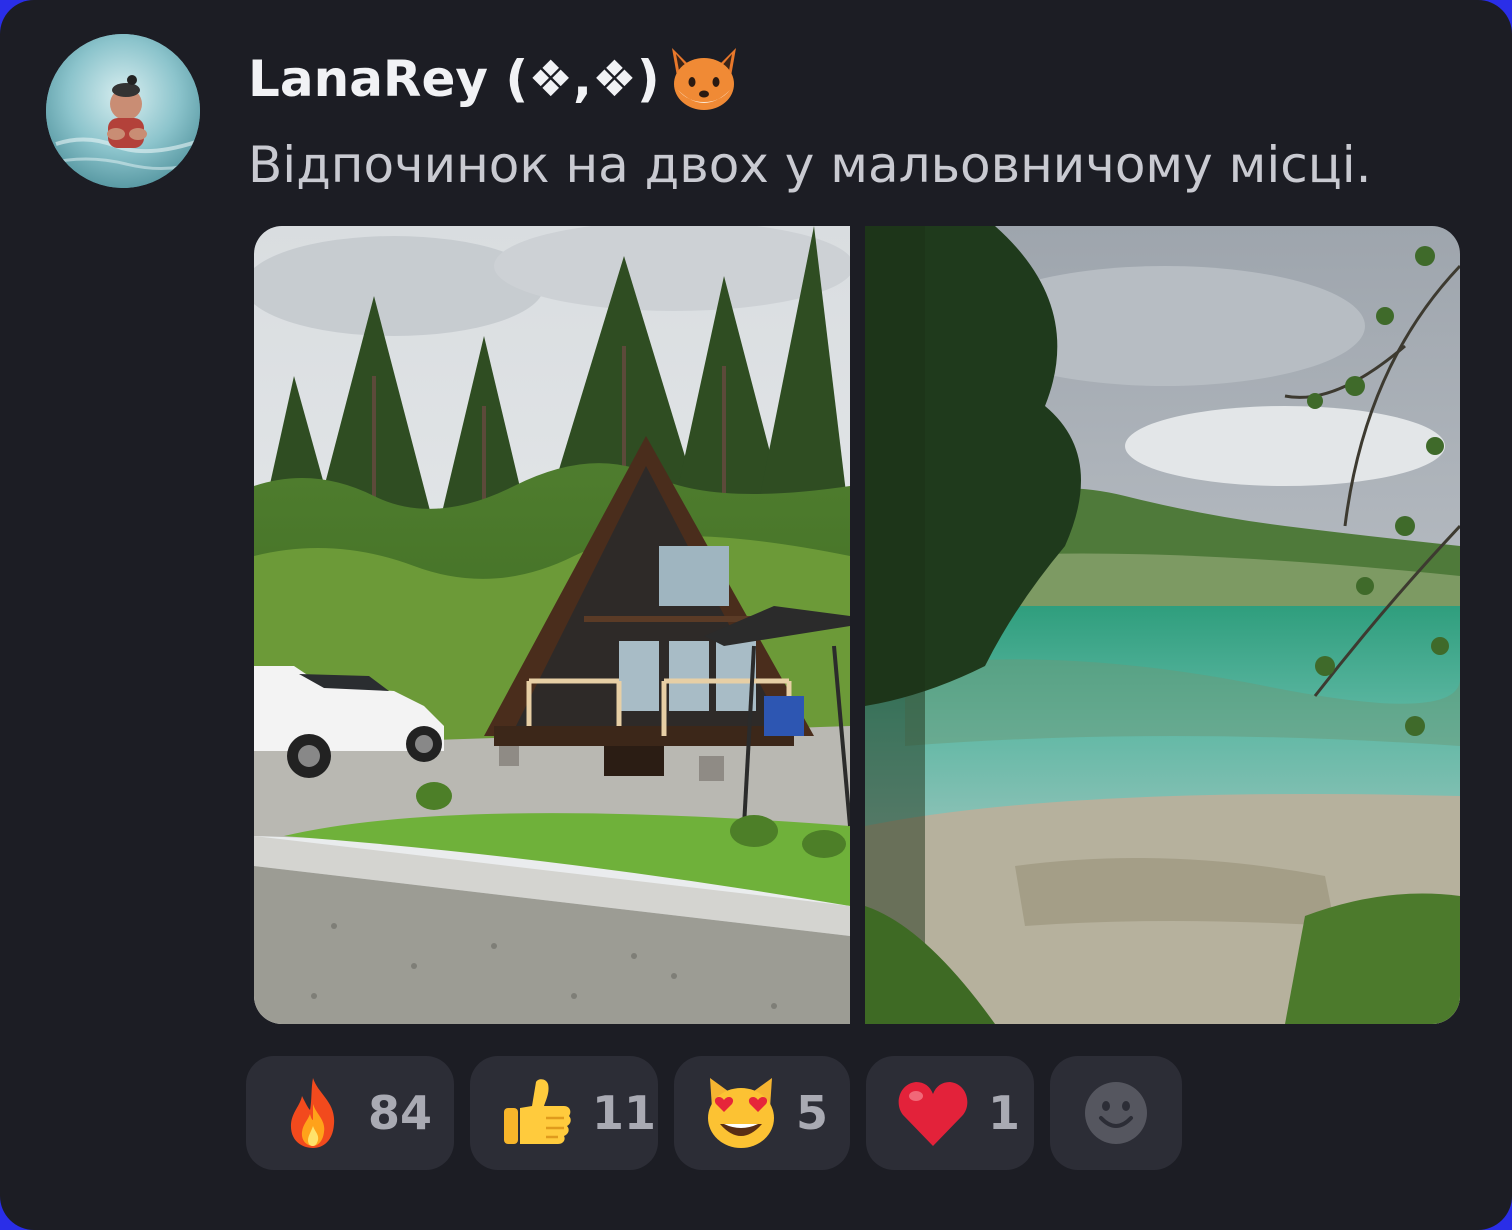  I want to click on reaction-red-heart: 1, so click(950, 1113).